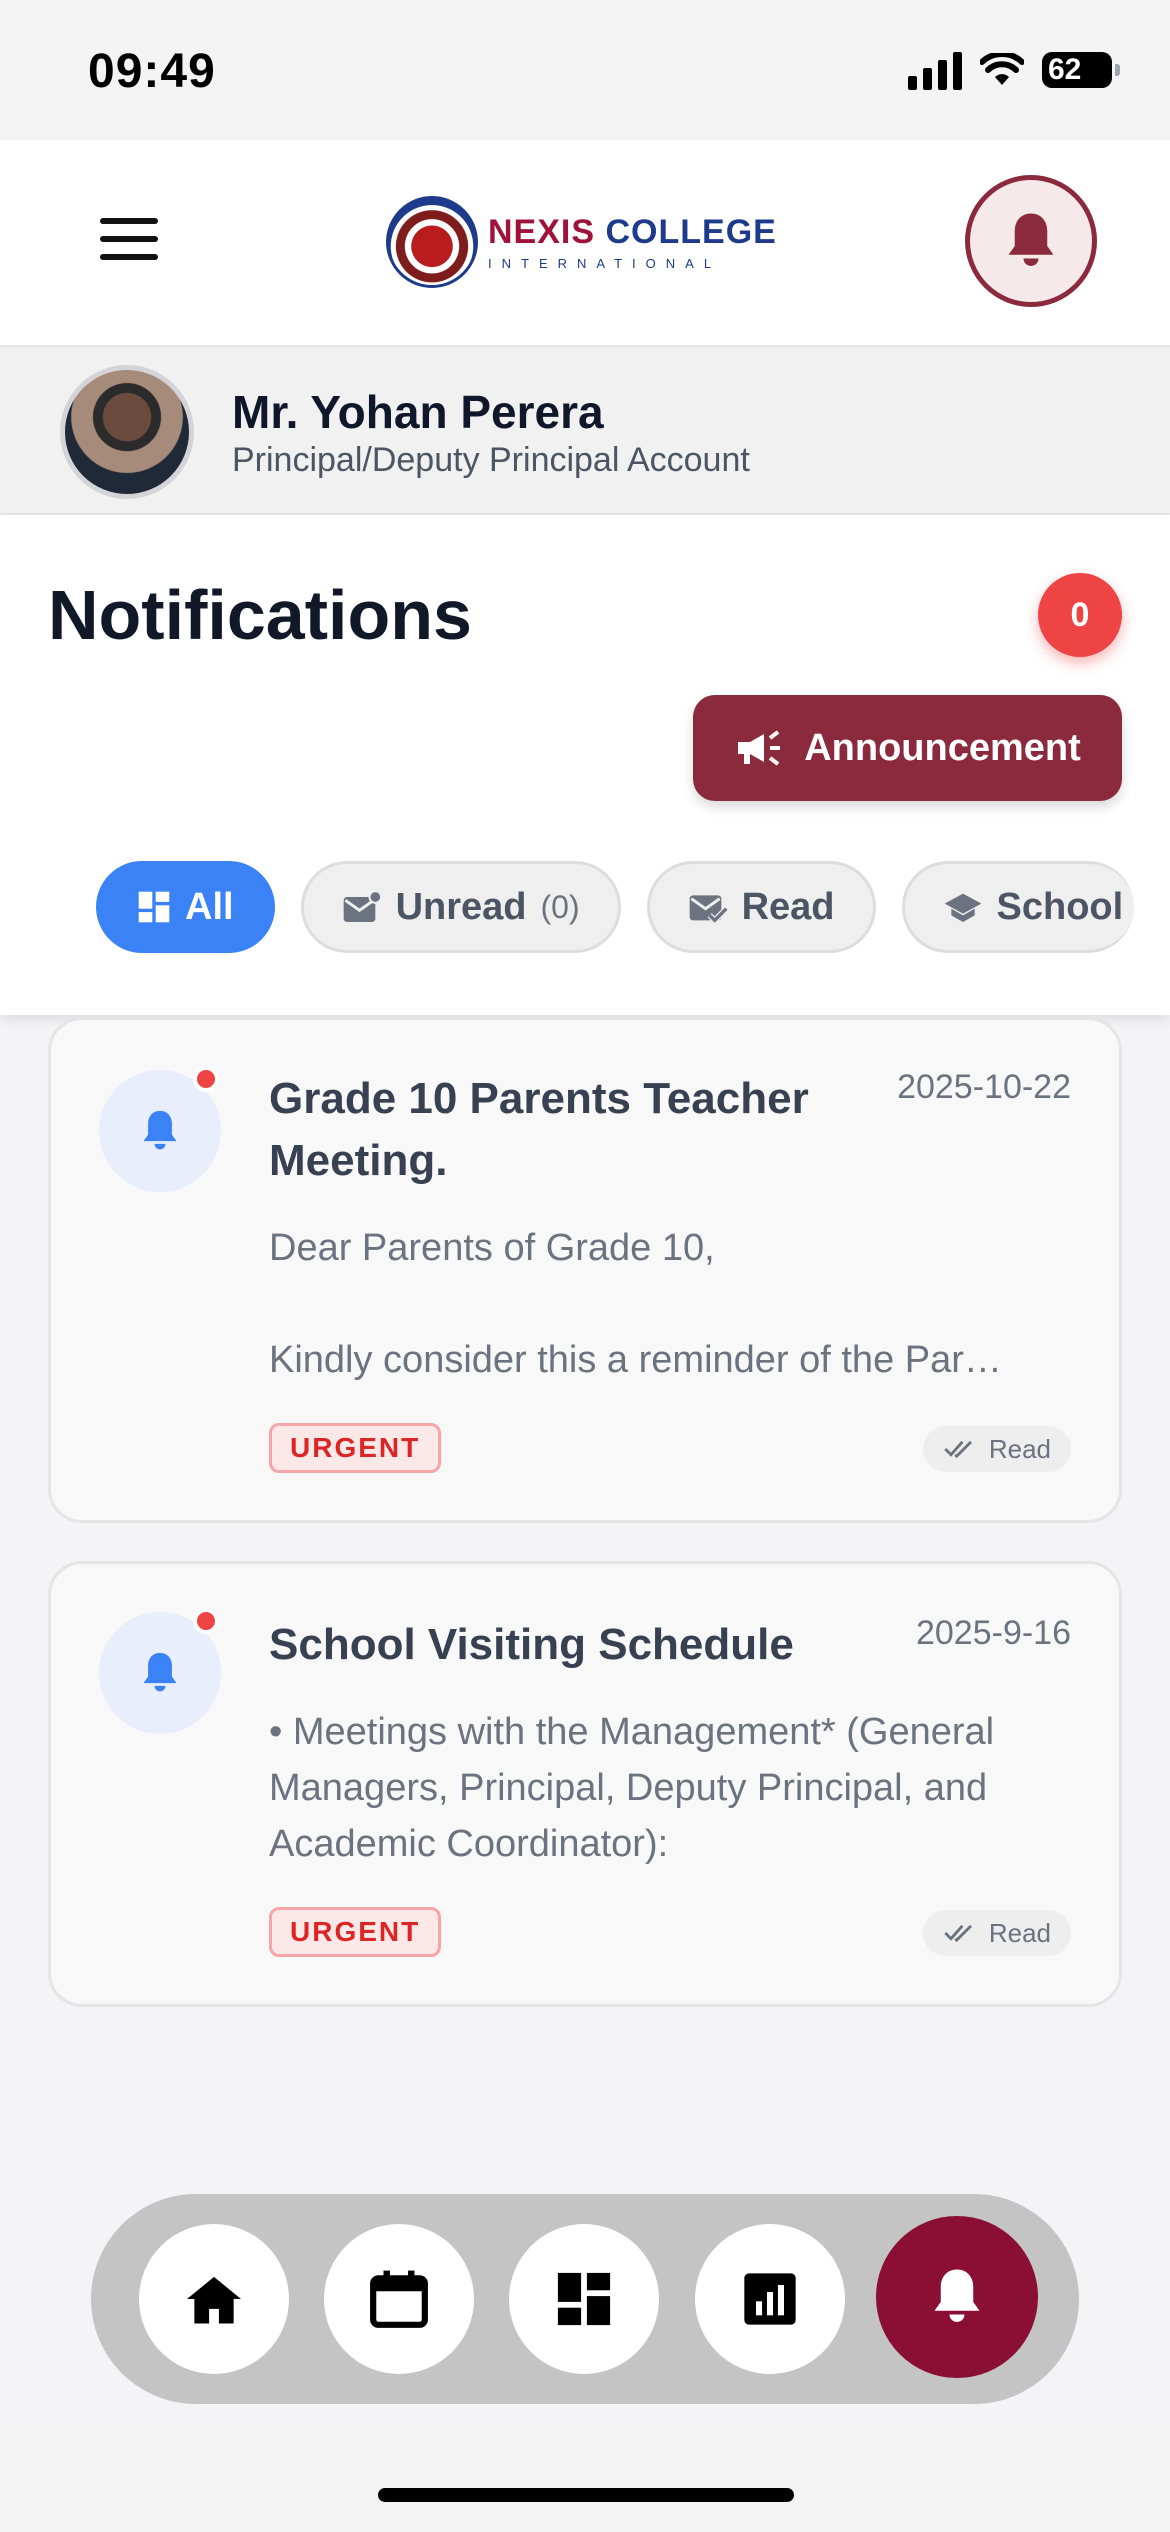 The width and height of the screenshot is (1170, 2532). I want to click on bottom-nav, so click(585, 2299).